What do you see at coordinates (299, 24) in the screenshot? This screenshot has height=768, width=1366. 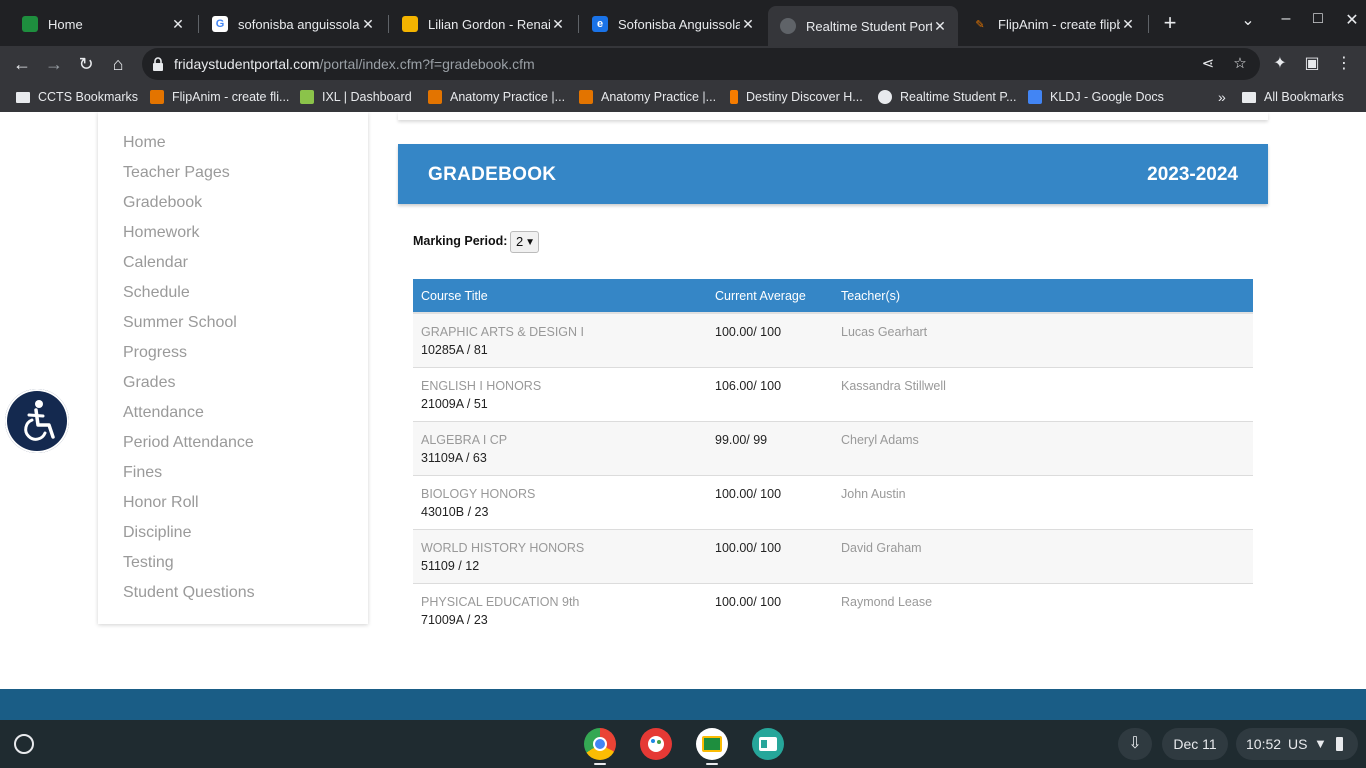 I see `tab-title: sofonisba anguissola` at bounding box center [299, 24].